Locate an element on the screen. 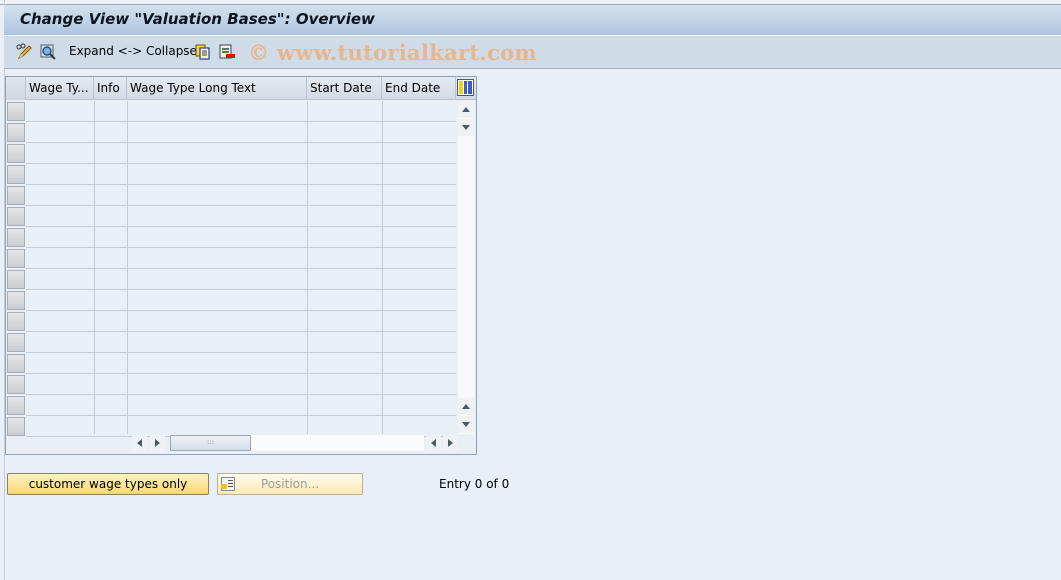 The width and height of the screenshot is (1061, 580). scroll-left-button is located at coordinates (139, 443).